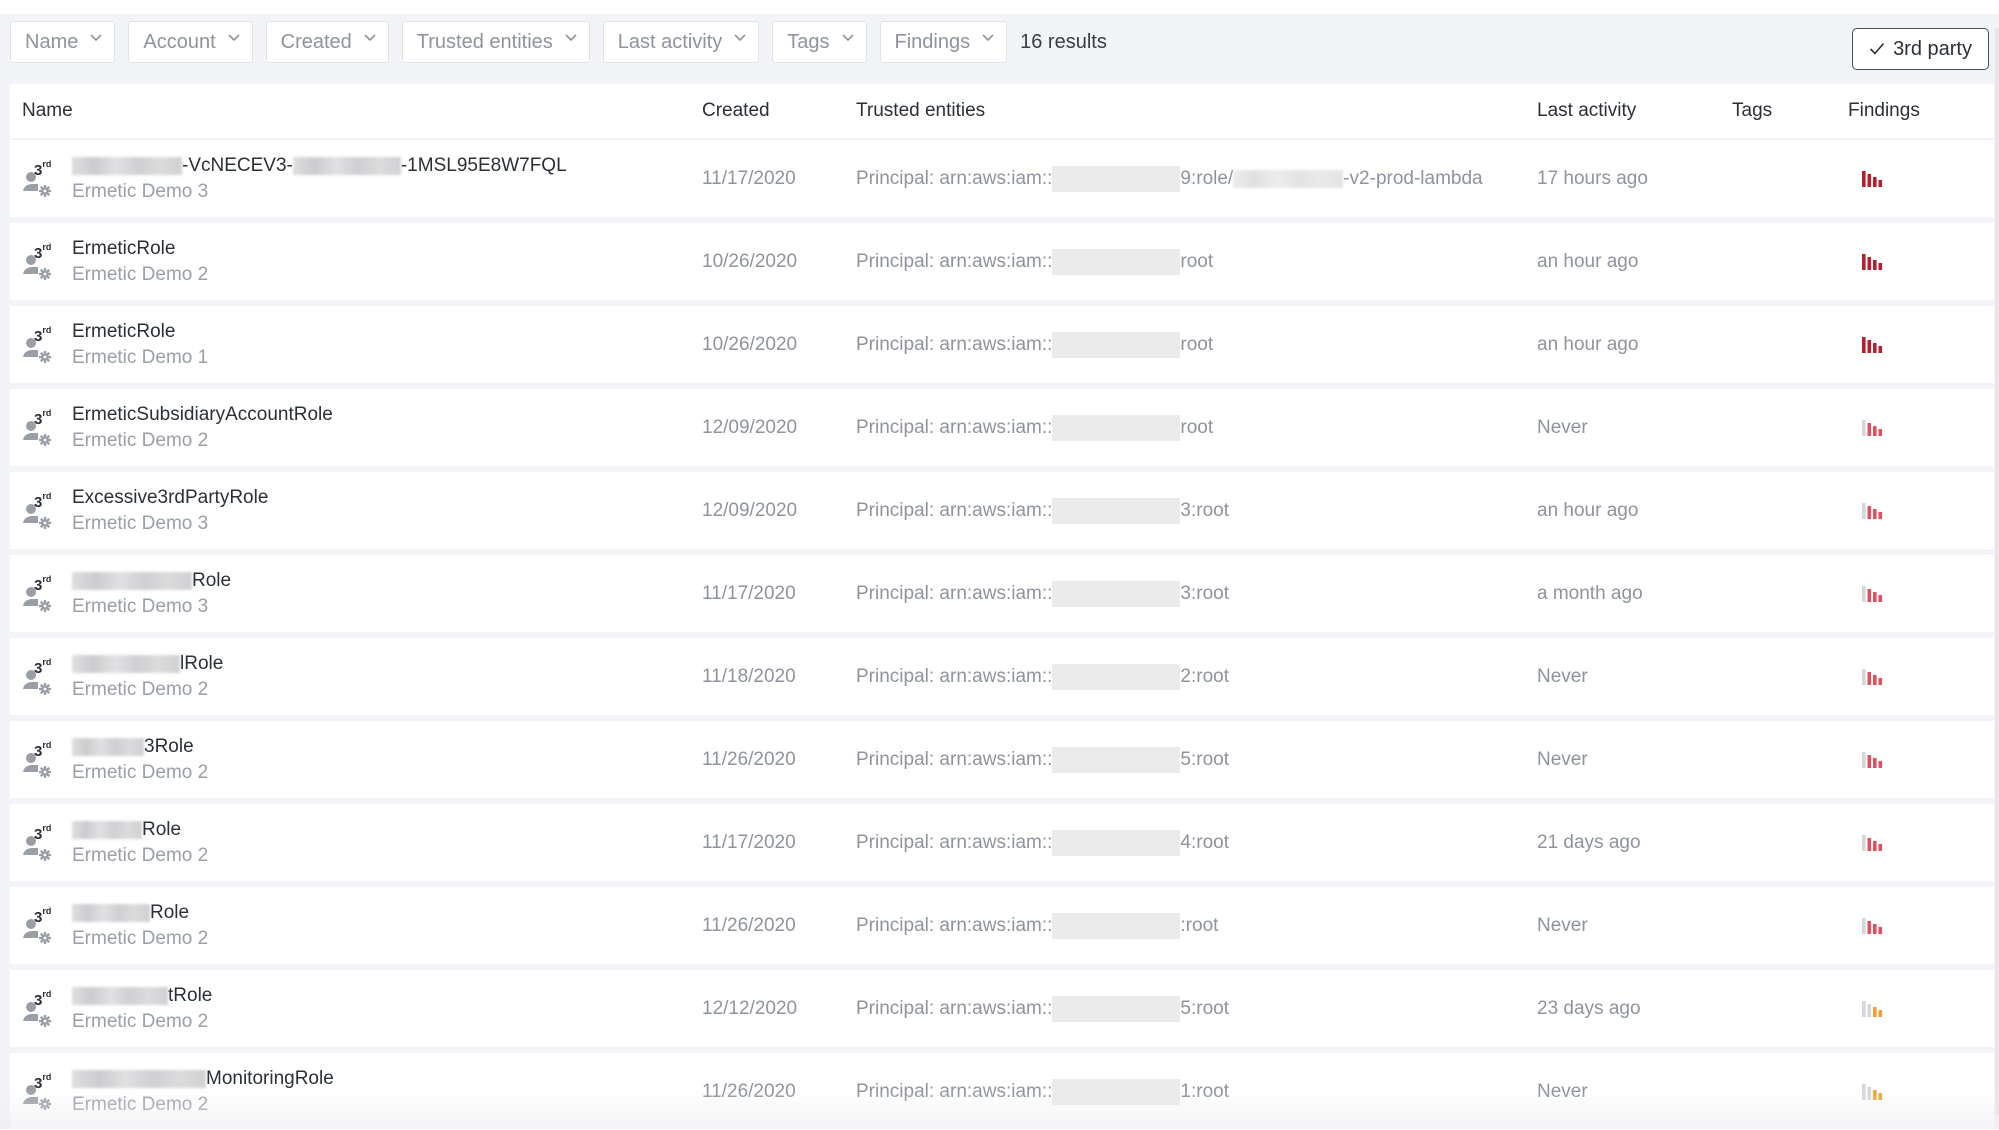 The width and height of the screenshot is (1999, 1130). I want to click on table-row: 3rd 3Role Ermetic Demo 2, so click(1002, 759).